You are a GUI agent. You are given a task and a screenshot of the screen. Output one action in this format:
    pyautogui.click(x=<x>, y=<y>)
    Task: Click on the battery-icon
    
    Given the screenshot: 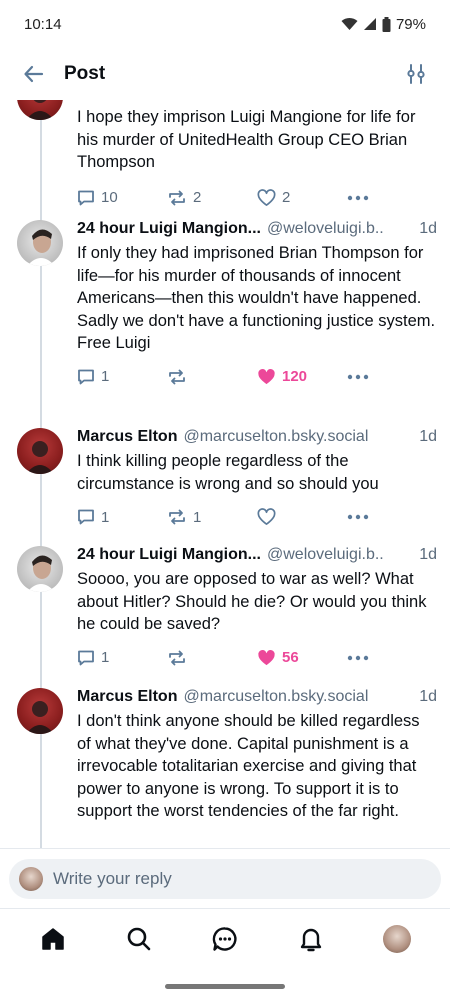 What is the action you would take?
    pyautogui.click(x=386, y=24)
    